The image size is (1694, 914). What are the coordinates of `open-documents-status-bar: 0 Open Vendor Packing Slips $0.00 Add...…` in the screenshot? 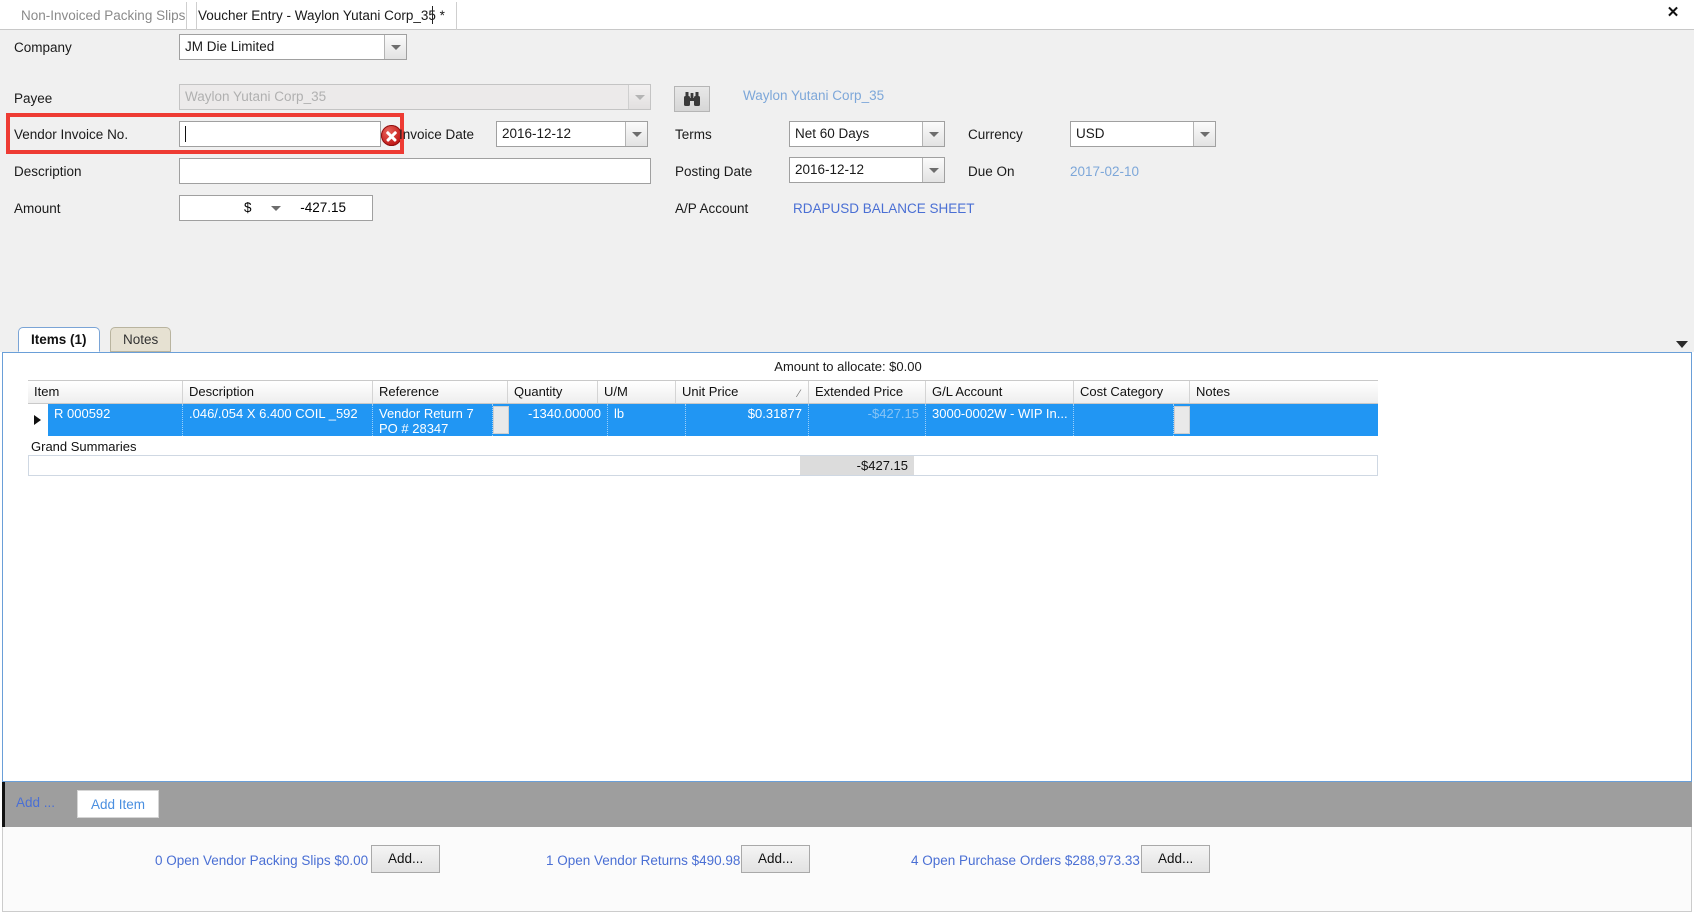 It's located at (847, 869).